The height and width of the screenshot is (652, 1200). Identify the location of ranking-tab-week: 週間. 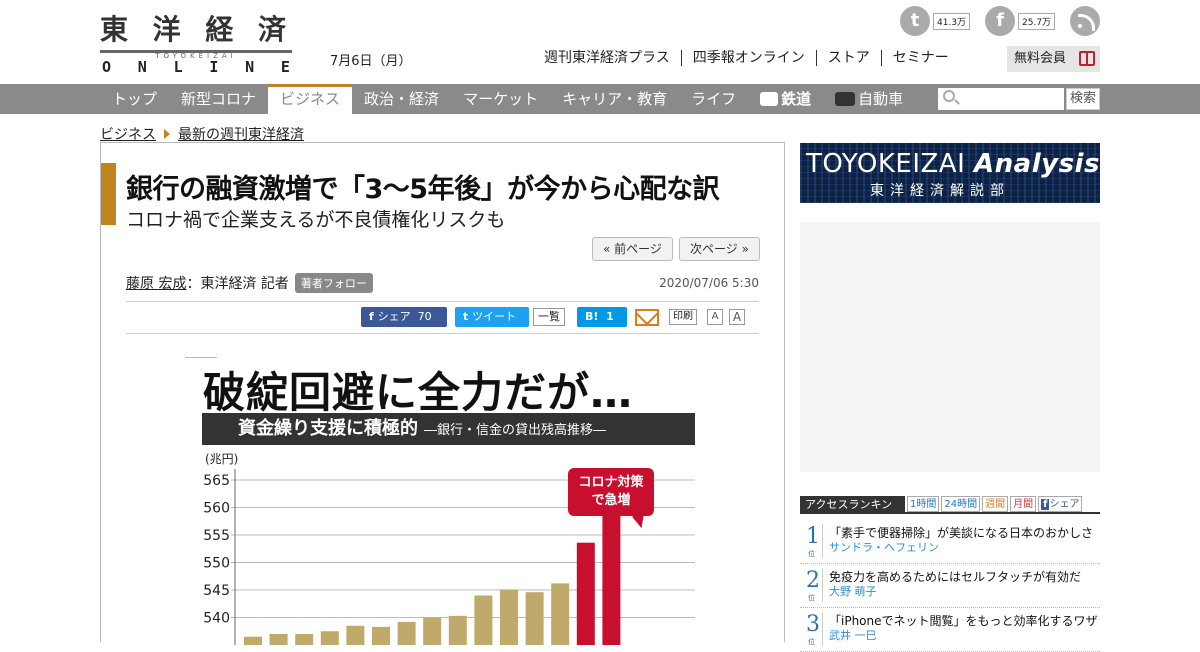
(995, 504).